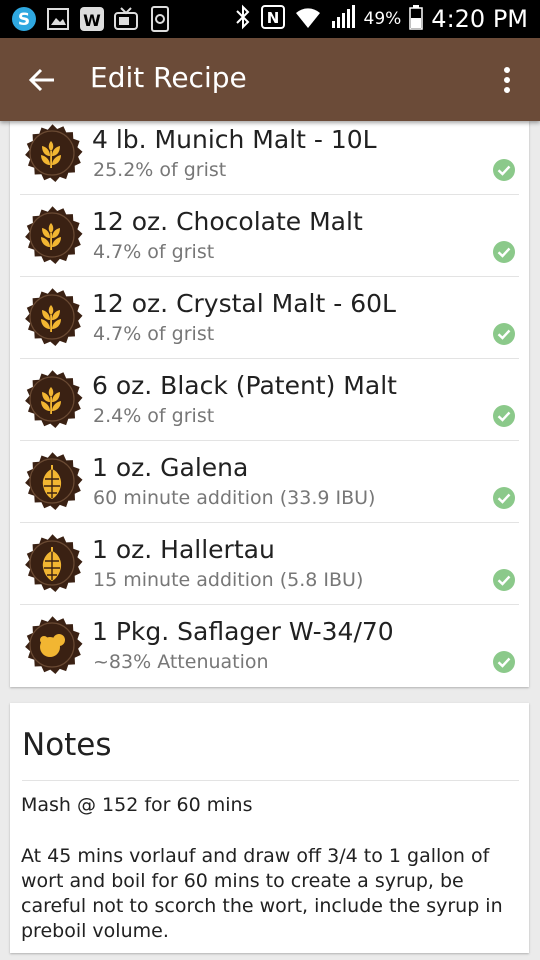  I want to click on notification-icons: S W, so click(92, 19).